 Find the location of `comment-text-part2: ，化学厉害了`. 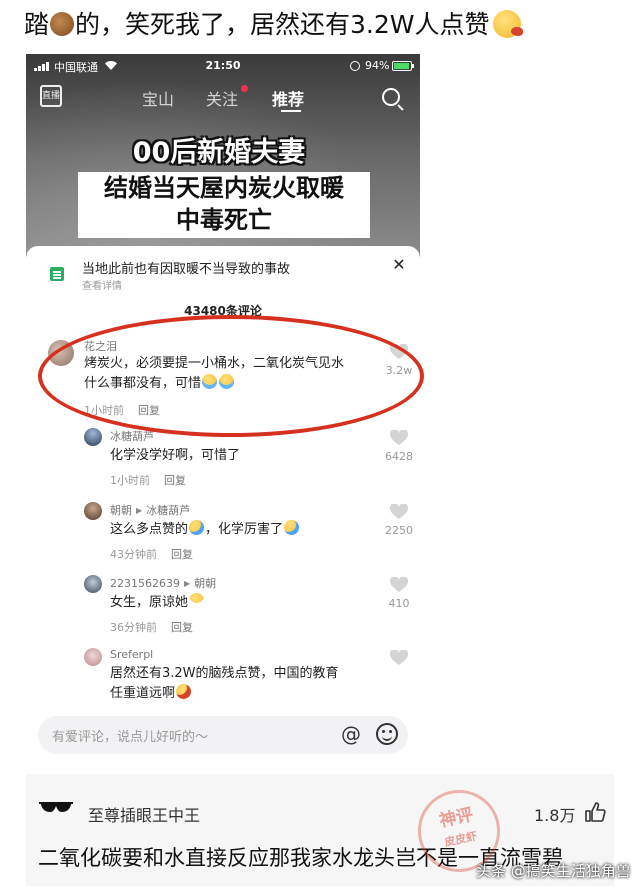

comment-text-part2: ，化学厉害了 is located at coordinates (244, 529).